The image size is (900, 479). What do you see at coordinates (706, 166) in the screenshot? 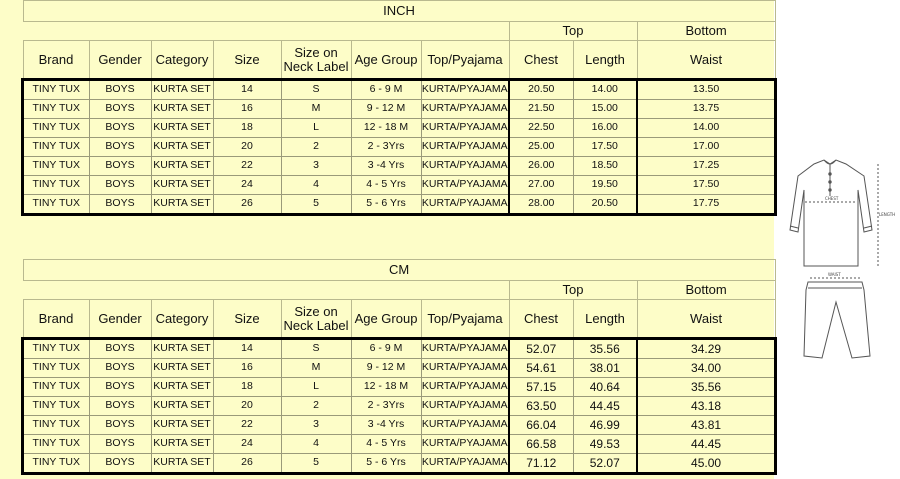
I see `inch-cell-waist: 17.25` at bounding box center [706, 166].